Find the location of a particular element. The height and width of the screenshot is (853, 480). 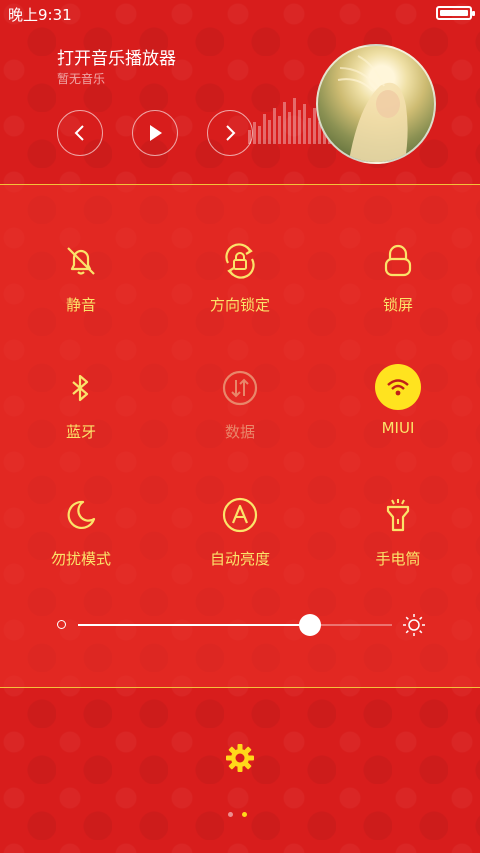

toggle-bluetooth: 蓝牙 is located at coordinates (81, 403).